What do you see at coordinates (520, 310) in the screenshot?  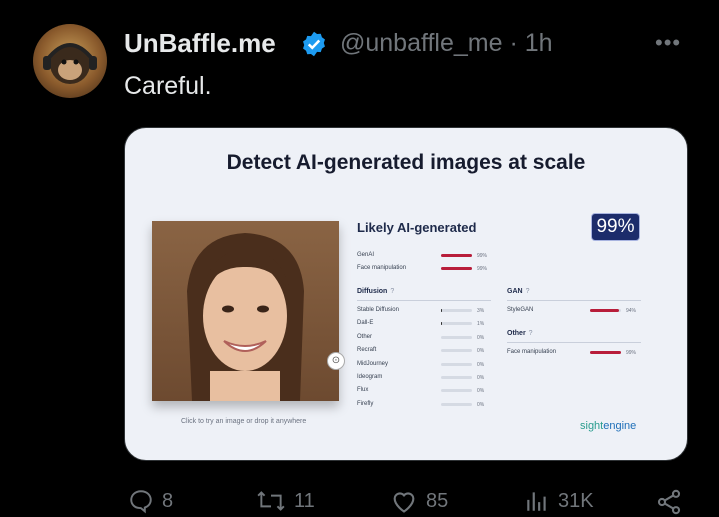 I see `gan-row-label: StyleGAN` at bounding box center [520, 310].